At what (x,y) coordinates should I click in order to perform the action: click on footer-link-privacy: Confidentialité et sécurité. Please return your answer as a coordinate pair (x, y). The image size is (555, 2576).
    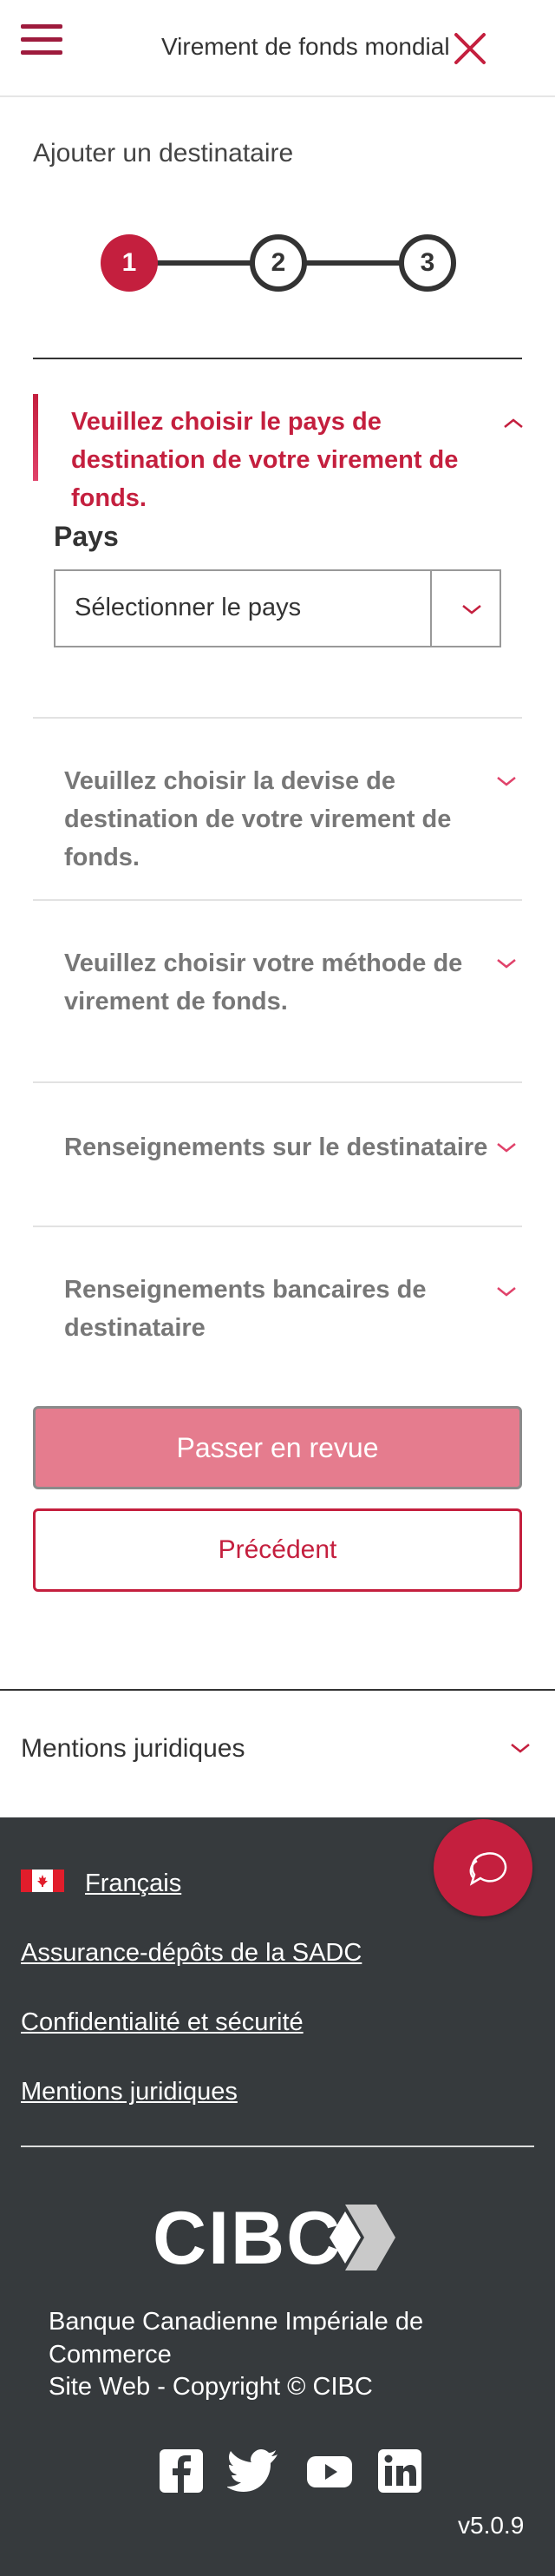
    Looking at the image, I should click on (162, 2023).